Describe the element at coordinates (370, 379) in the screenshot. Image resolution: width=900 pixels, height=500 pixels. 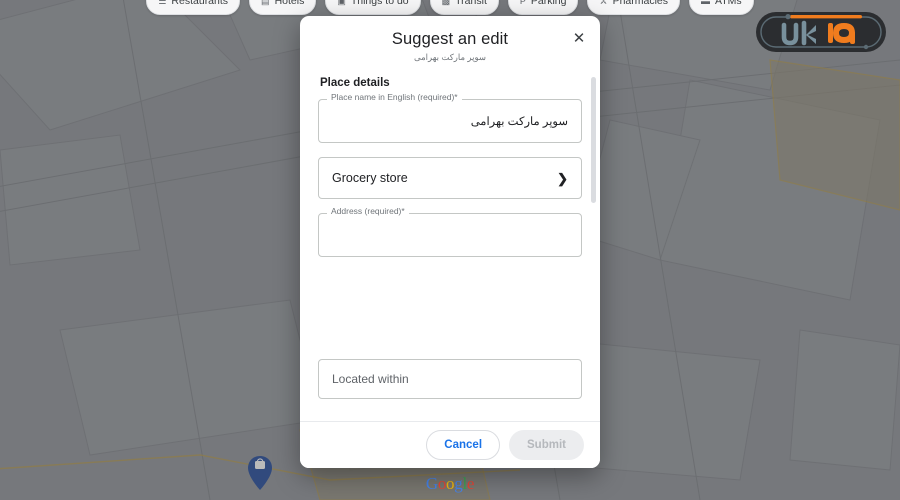
I see `located-within-placeholder: Located within` at that location.